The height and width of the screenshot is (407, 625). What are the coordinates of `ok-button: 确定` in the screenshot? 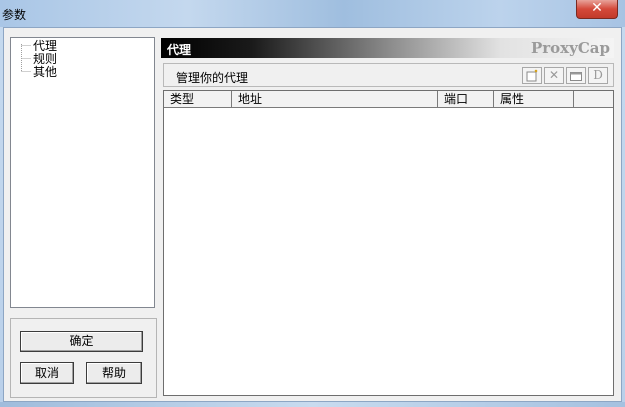 It's located at (81, 341).